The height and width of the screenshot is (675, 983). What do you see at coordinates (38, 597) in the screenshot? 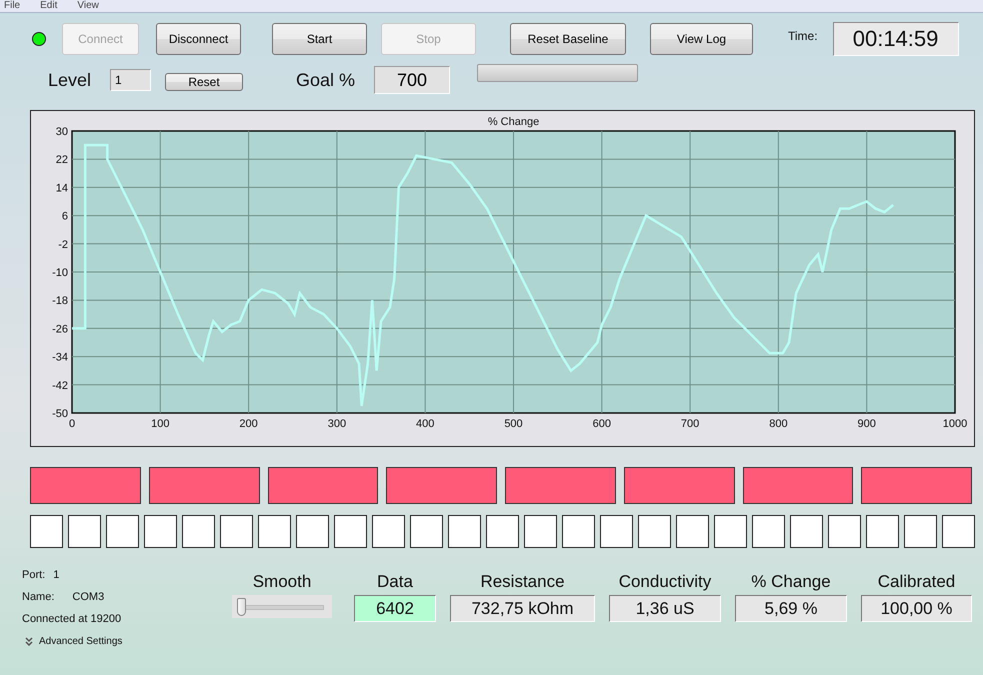
I see `name-label: Name:` at bounding box center [38, 597].